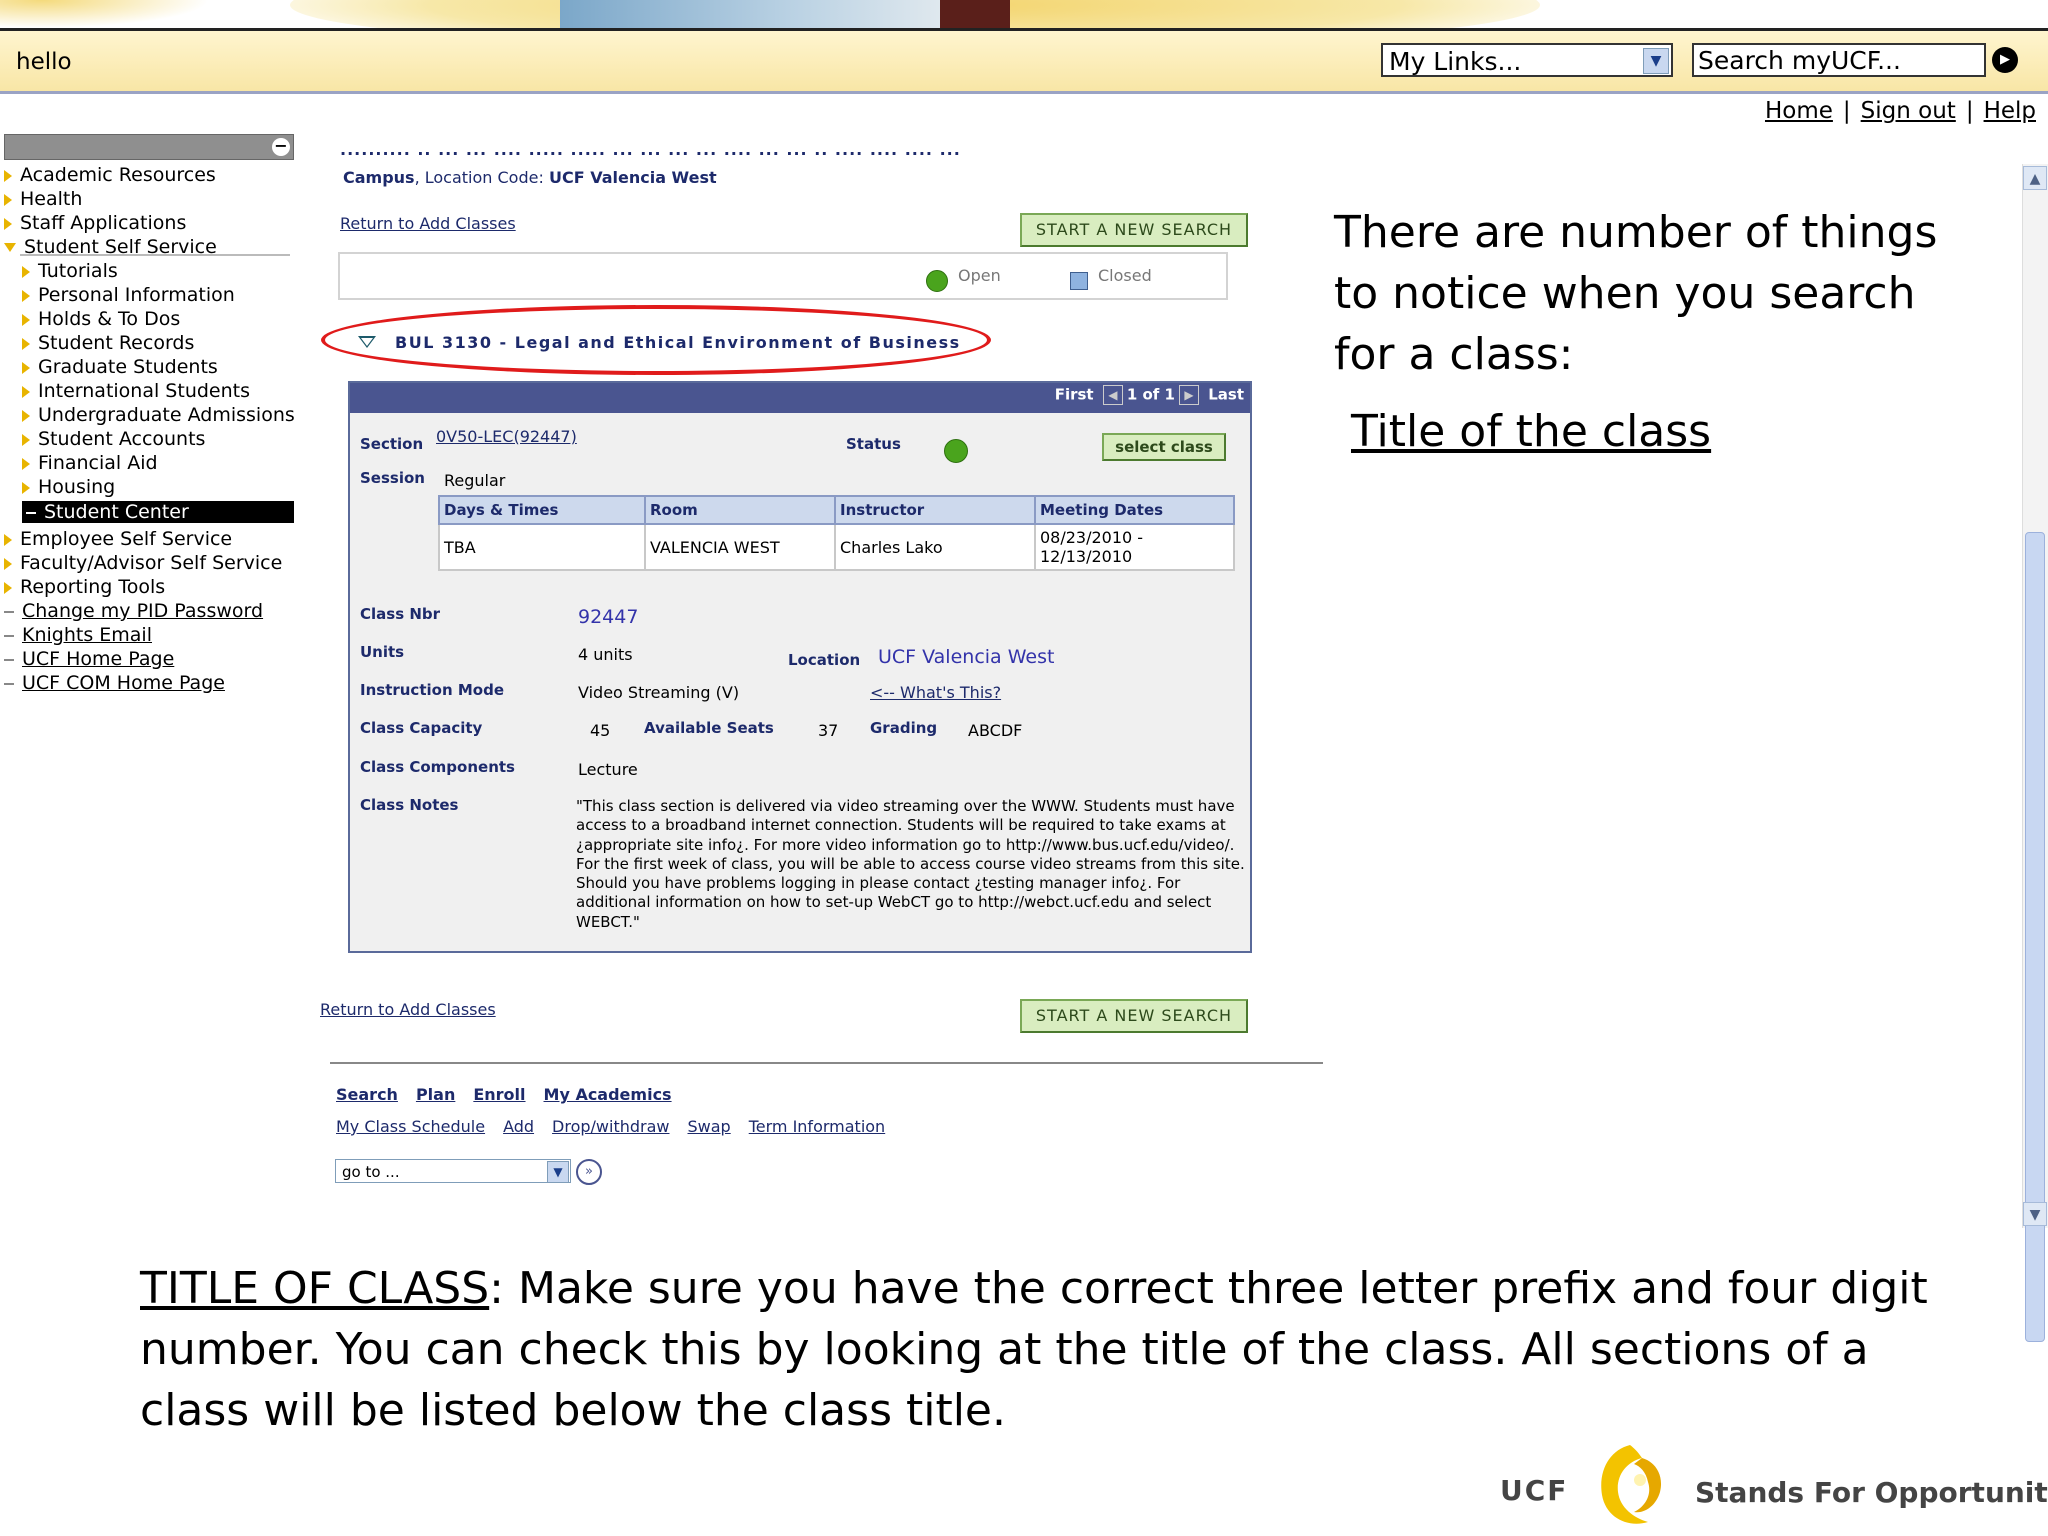 Image resolution: width=2048 pixels, height=1536 pixels. I want to click on first-link: First, so click(1074, 395).